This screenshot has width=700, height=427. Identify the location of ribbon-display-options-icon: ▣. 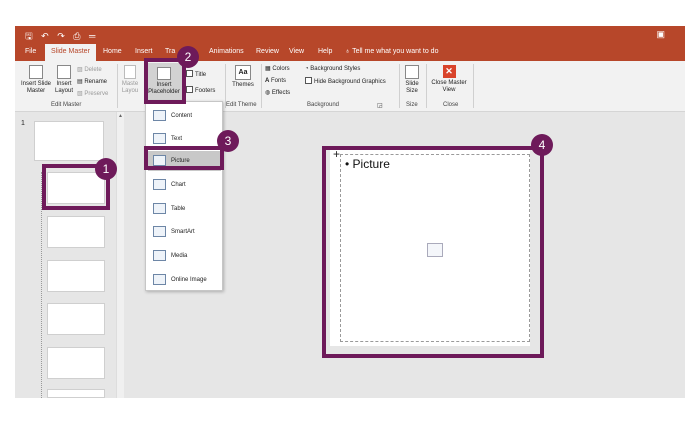
(660, 34).